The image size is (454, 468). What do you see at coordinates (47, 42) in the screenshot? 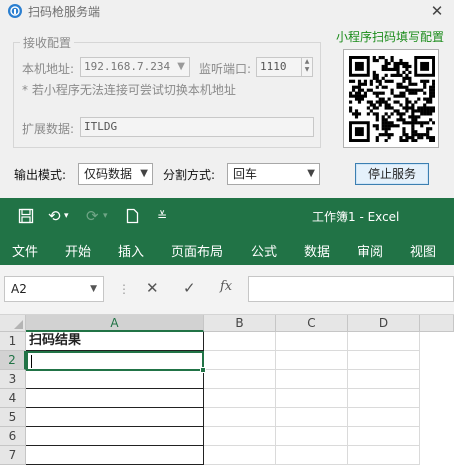
I see `group-title: 接收配置` at bounding box center [47, 42].